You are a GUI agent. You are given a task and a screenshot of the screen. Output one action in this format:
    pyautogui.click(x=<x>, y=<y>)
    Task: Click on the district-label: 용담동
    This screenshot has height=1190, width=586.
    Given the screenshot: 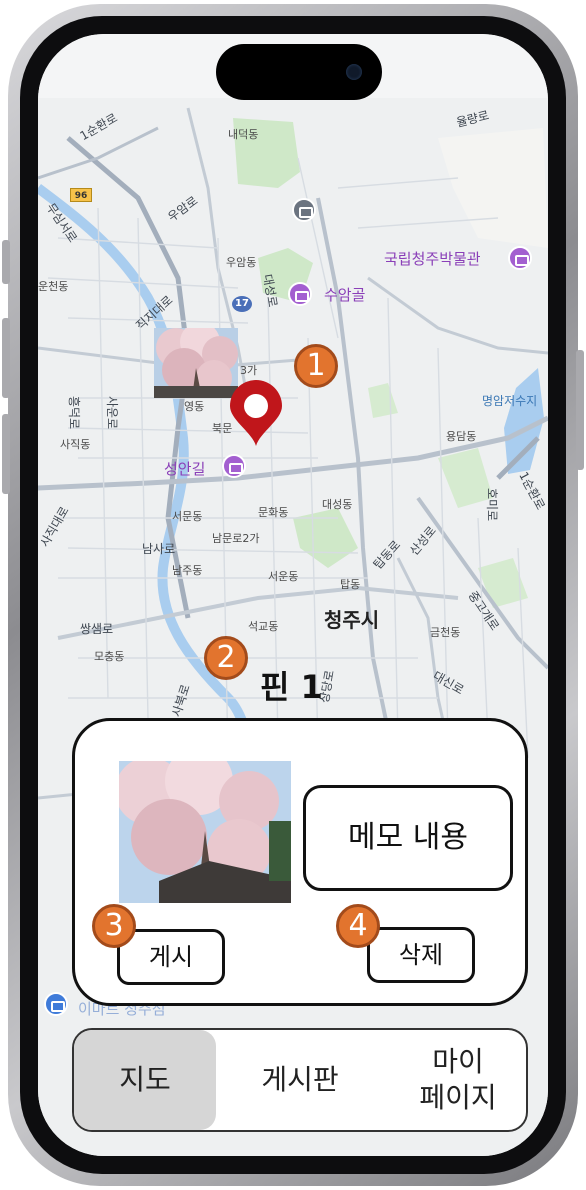 What is the action you would take?
    pyautogui.click(x=461, y=436)
    